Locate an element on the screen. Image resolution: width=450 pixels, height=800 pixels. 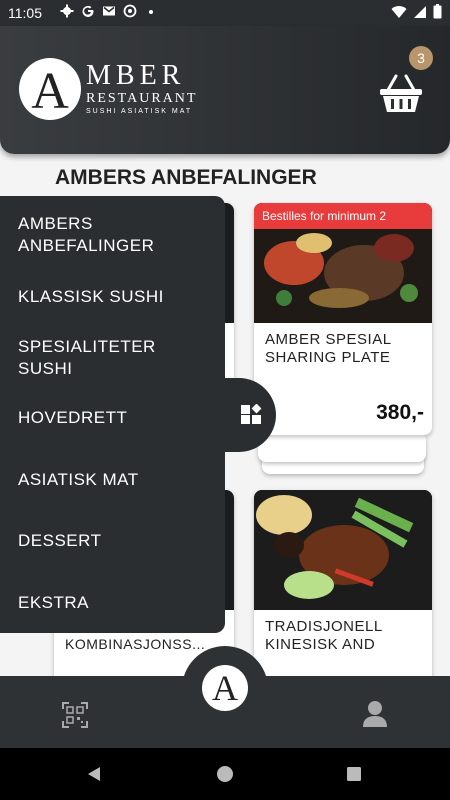
brand-name: MBER is located at coordinates (136, 75).